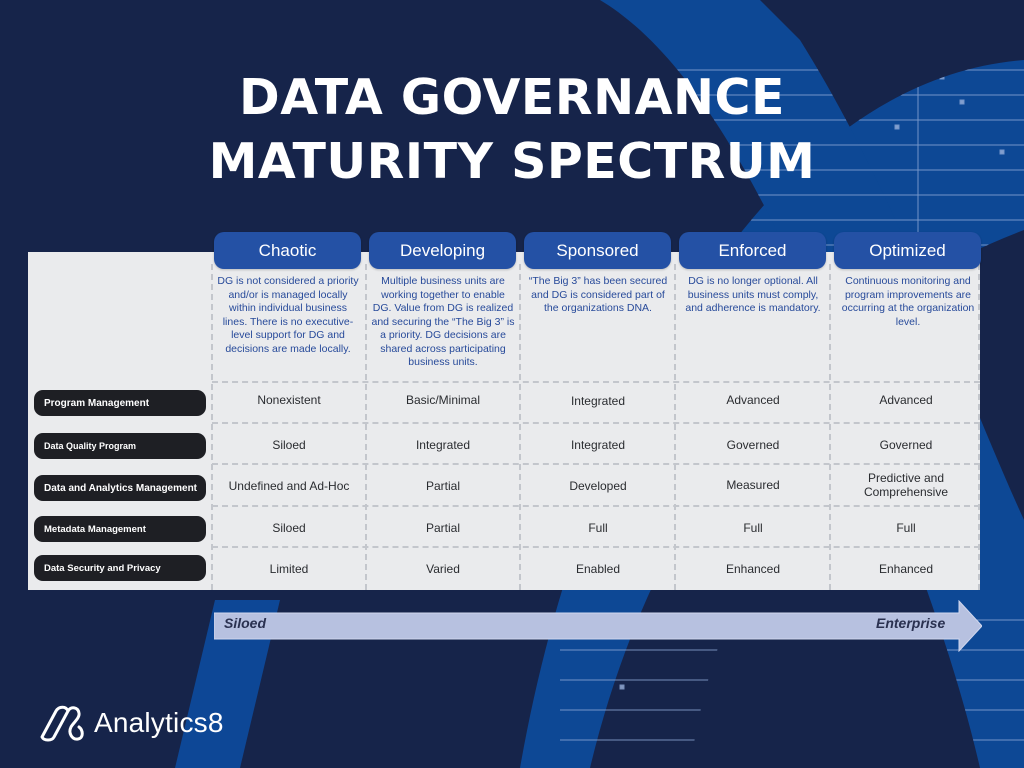 The height and width of the screenshot is (768, 1024). Describe the element at coordinates (598, 569) in the screenshot. I see `table-cell: Enabled` at that location.